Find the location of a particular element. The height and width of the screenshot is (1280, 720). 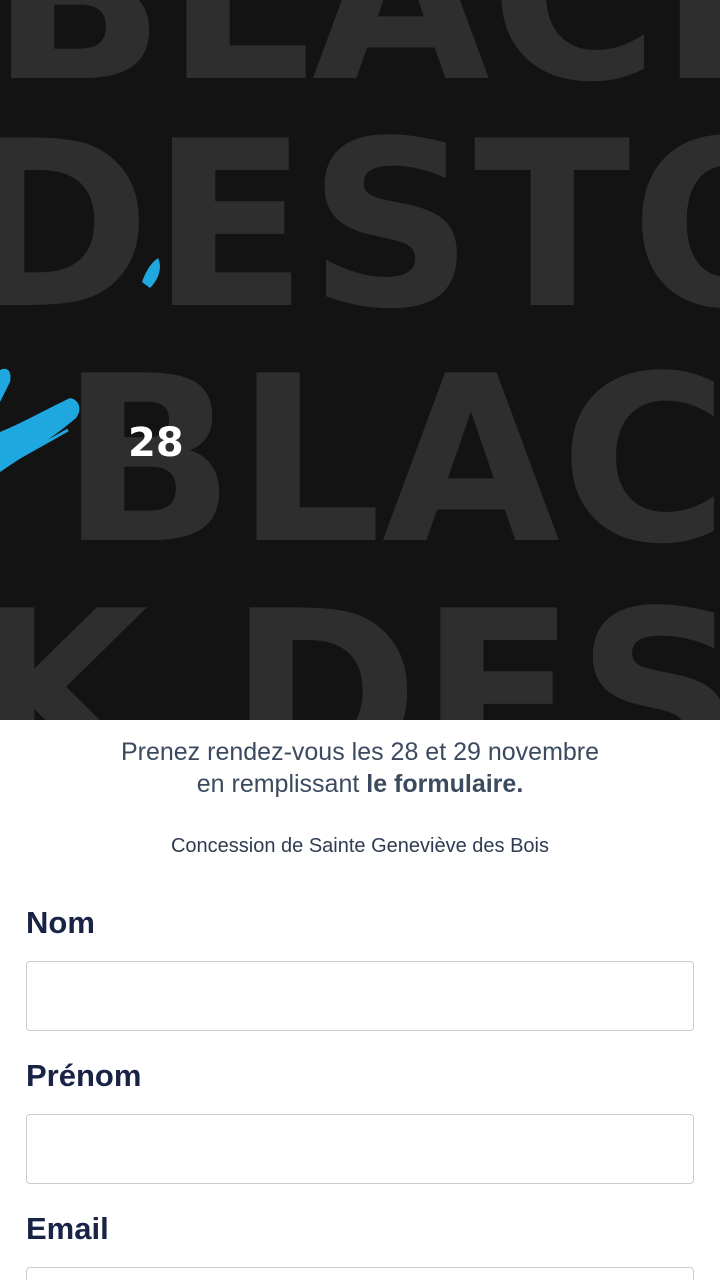

prenom-input is located at coordinates (360, 1149).